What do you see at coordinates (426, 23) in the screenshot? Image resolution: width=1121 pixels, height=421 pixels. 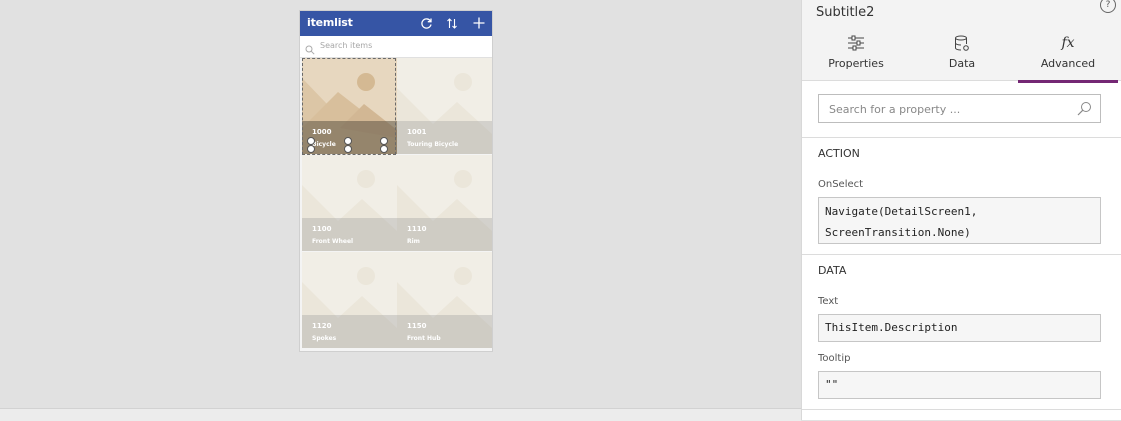 I see `refresh-icon` at bounding box center [426, 23].